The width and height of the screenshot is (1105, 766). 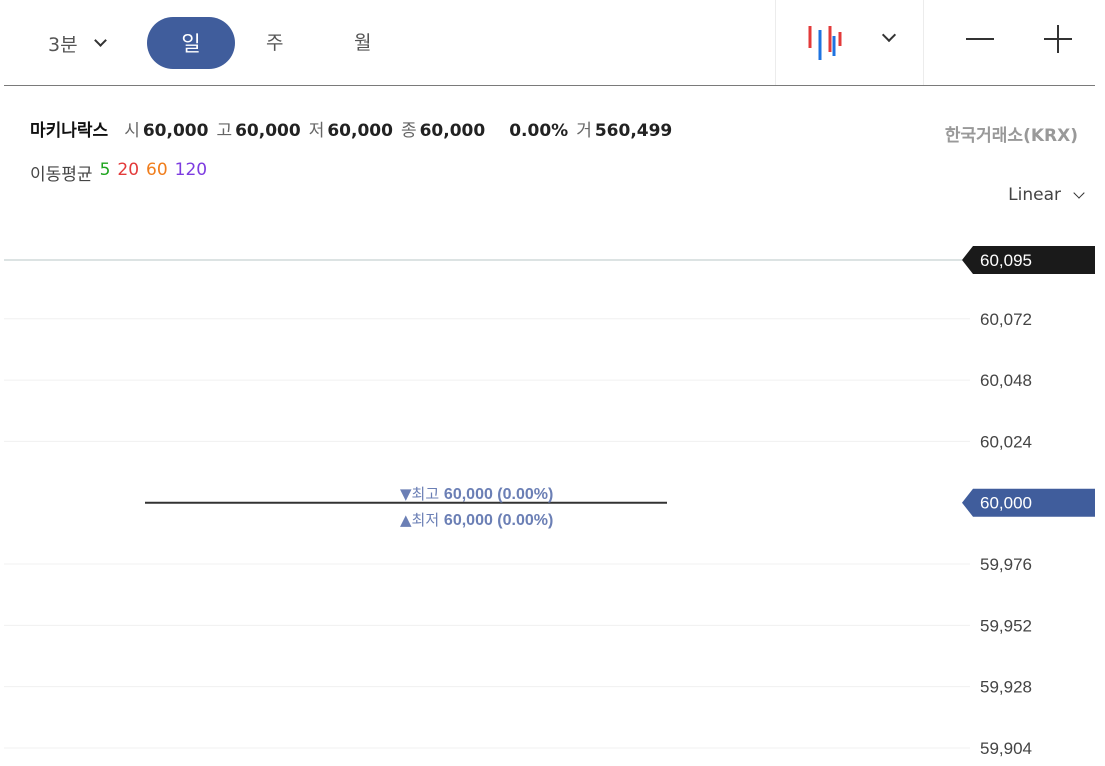 I want to click on low-annotation: ▲최저 60,000 (0.00%), so click(x=476, y=519).